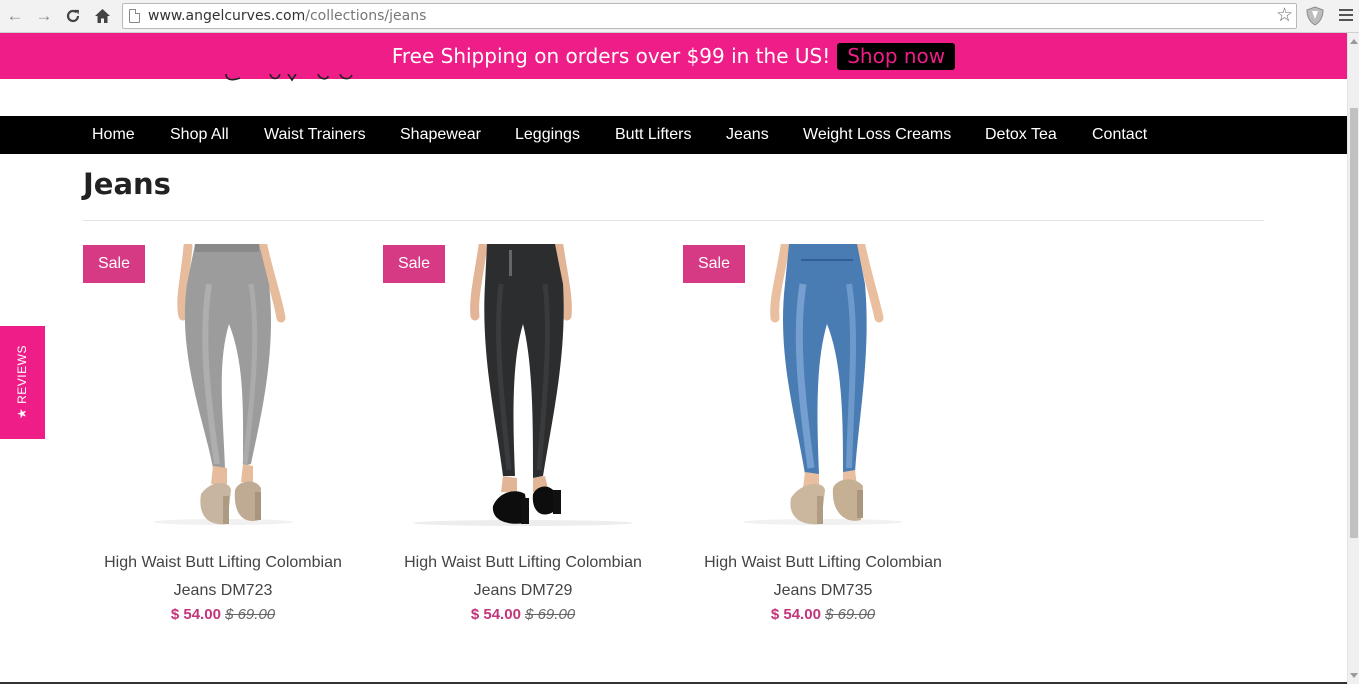  What do you see at coordinates (134, 16) in the screenshot?
I see `page-icon` at bounding box center [134, 16].